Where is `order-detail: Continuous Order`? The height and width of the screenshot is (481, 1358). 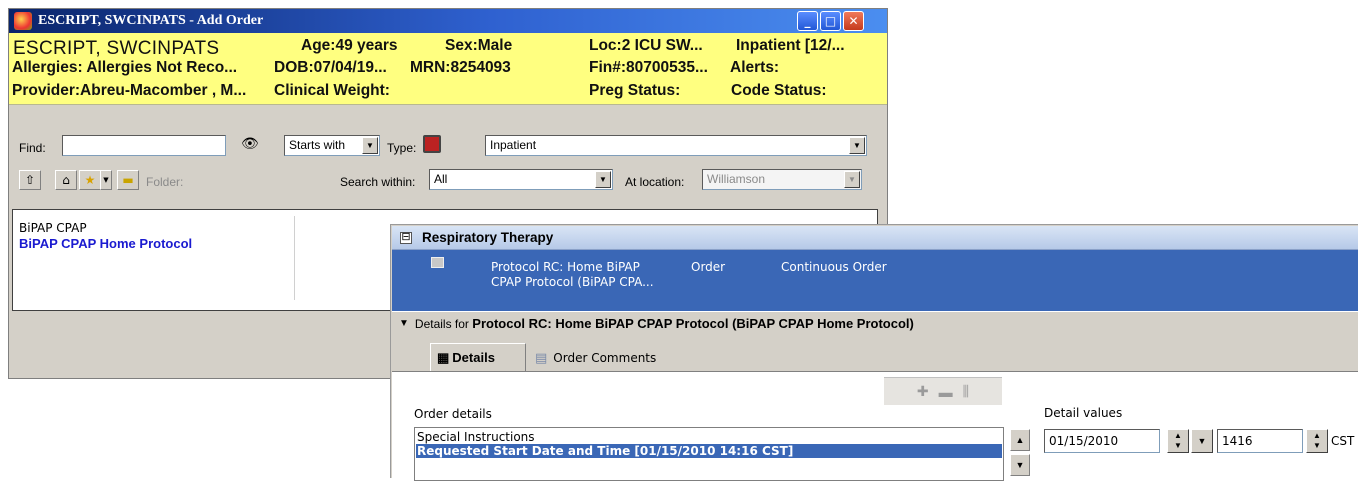 order-detail: Continuous Order is located at coordinates (834, 267).